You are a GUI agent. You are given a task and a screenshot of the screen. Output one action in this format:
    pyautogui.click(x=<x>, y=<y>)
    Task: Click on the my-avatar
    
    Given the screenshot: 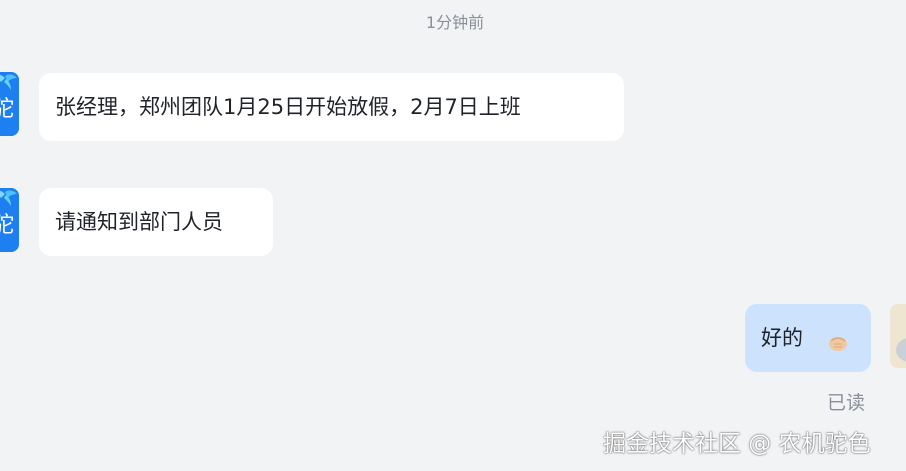 What is the action you would take?
    pyautogui.click(x=898, y=336)
    